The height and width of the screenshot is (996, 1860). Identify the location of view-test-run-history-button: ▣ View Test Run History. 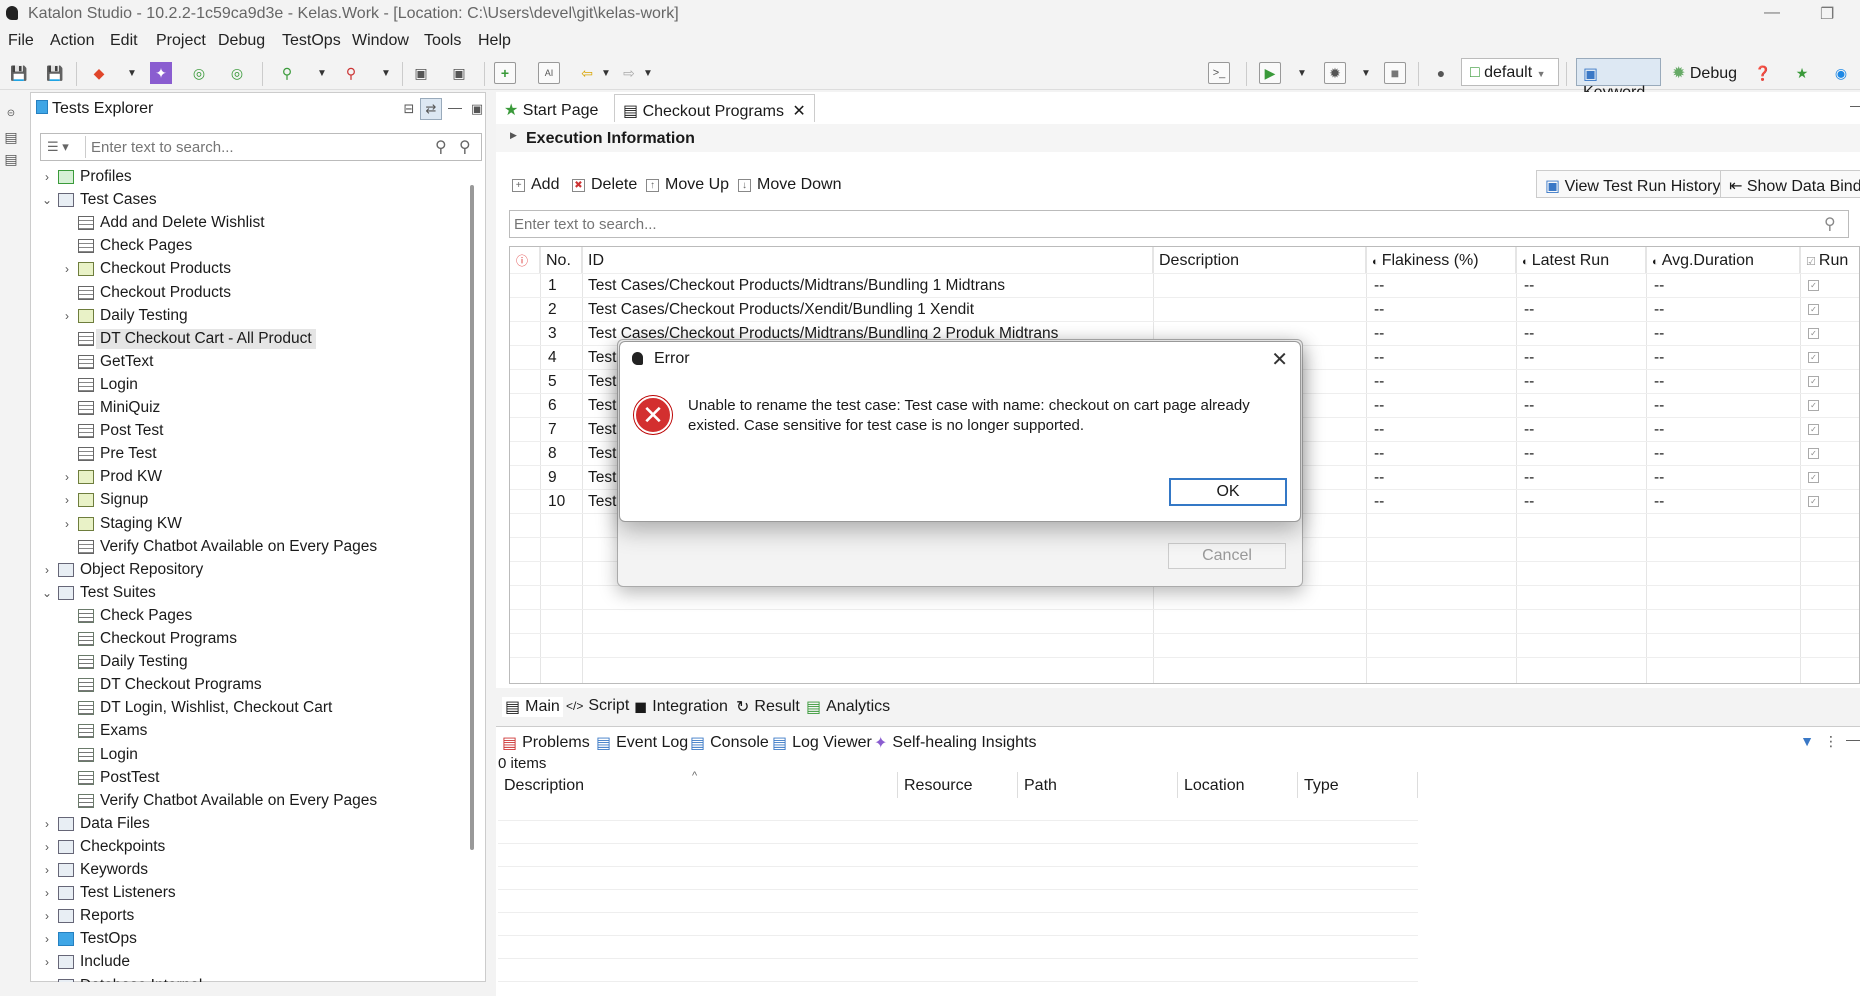
(1633, 184).